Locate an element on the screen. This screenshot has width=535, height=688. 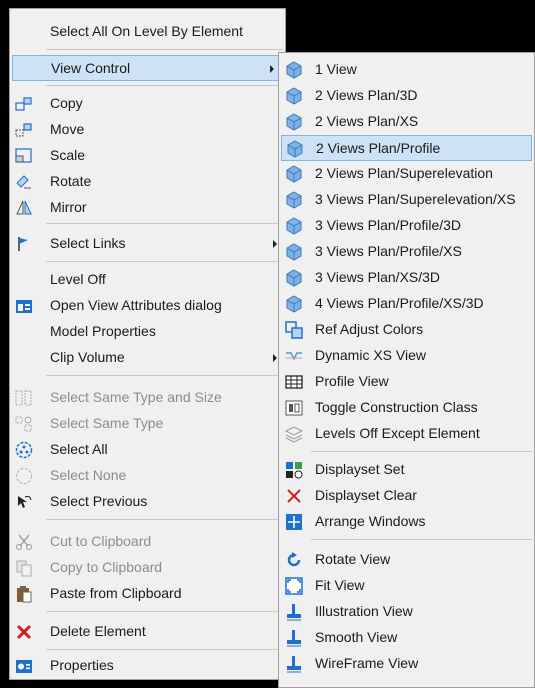
submenu-item-profile-view: Profile View is located at coordinates (406, 382).